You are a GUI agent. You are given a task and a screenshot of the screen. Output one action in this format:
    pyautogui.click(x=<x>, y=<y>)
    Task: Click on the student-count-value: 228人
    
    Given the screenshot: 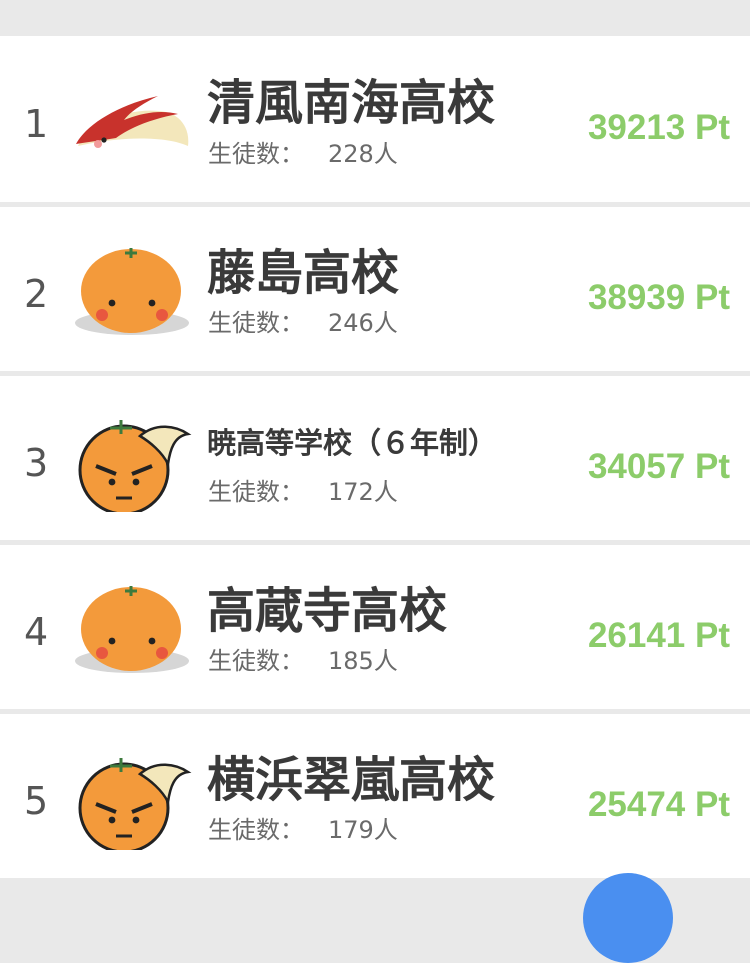 What is the action you would take?
    pyautogui.click(x=363, y=154)
    